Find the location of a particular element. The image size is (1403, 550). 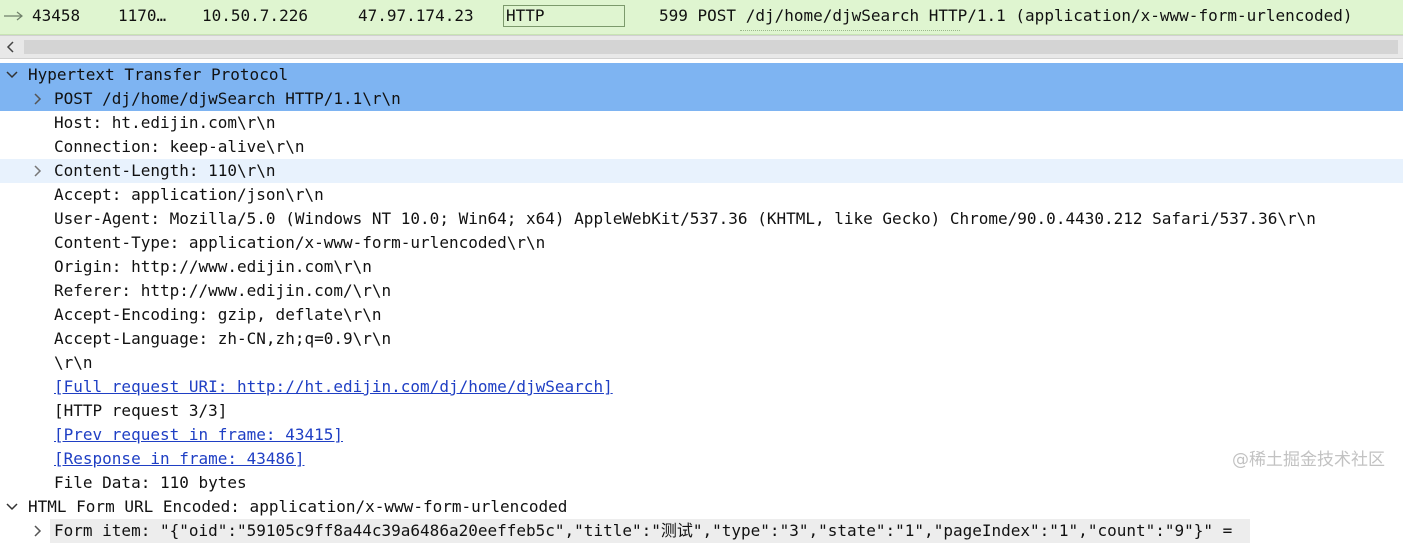

tree-node-file-data: File Data: 110 bytes is located at coordinates (701, 483).